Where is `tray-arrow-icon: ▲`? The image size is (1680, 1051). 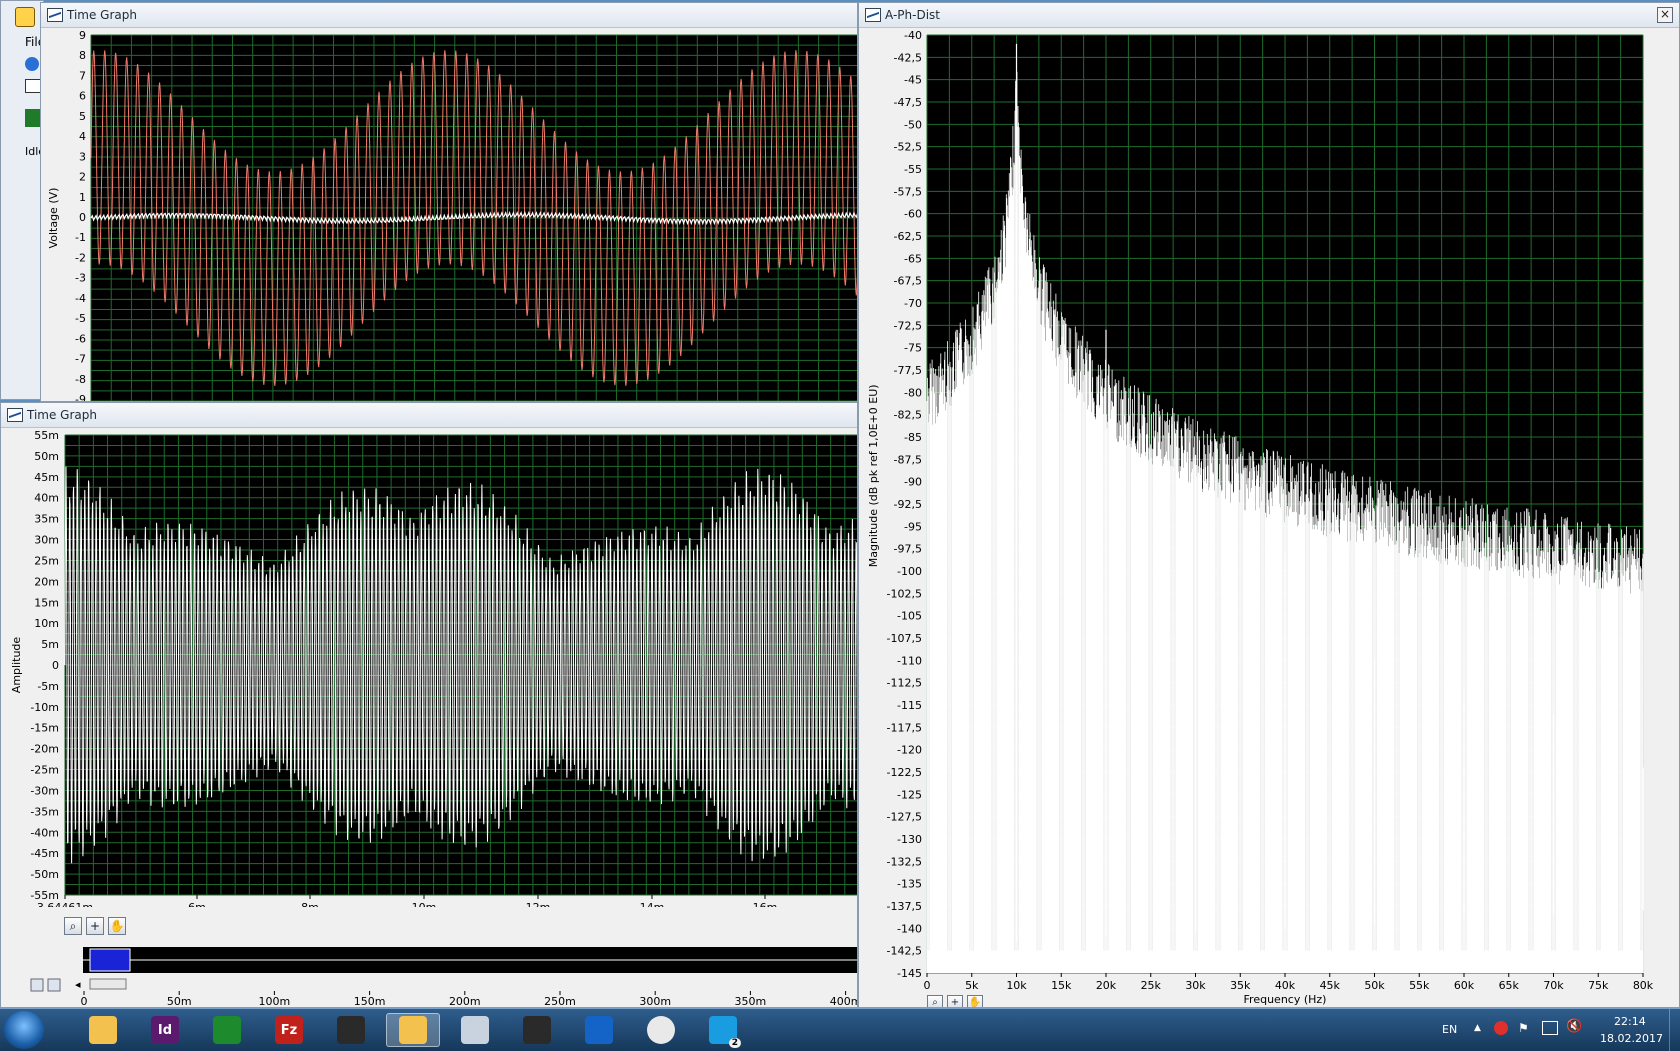
tray-arrow-icon: ▲ is located at coordinates (1477, 1028).